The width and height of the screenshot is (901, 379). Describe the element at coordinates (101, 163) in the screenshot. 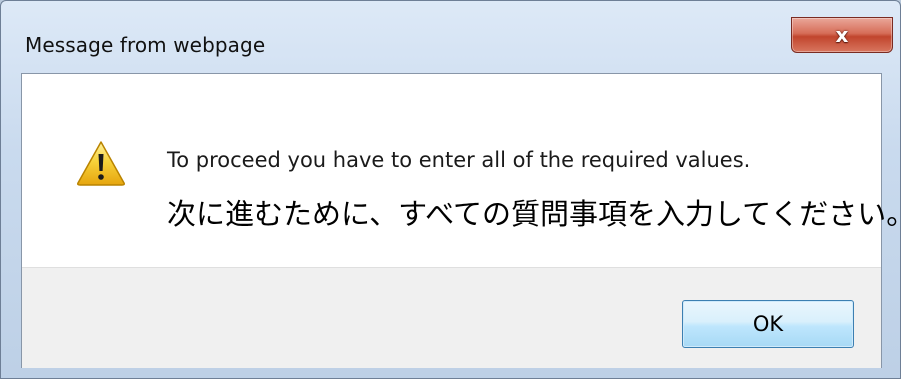

I see `warning-icon` at that location.